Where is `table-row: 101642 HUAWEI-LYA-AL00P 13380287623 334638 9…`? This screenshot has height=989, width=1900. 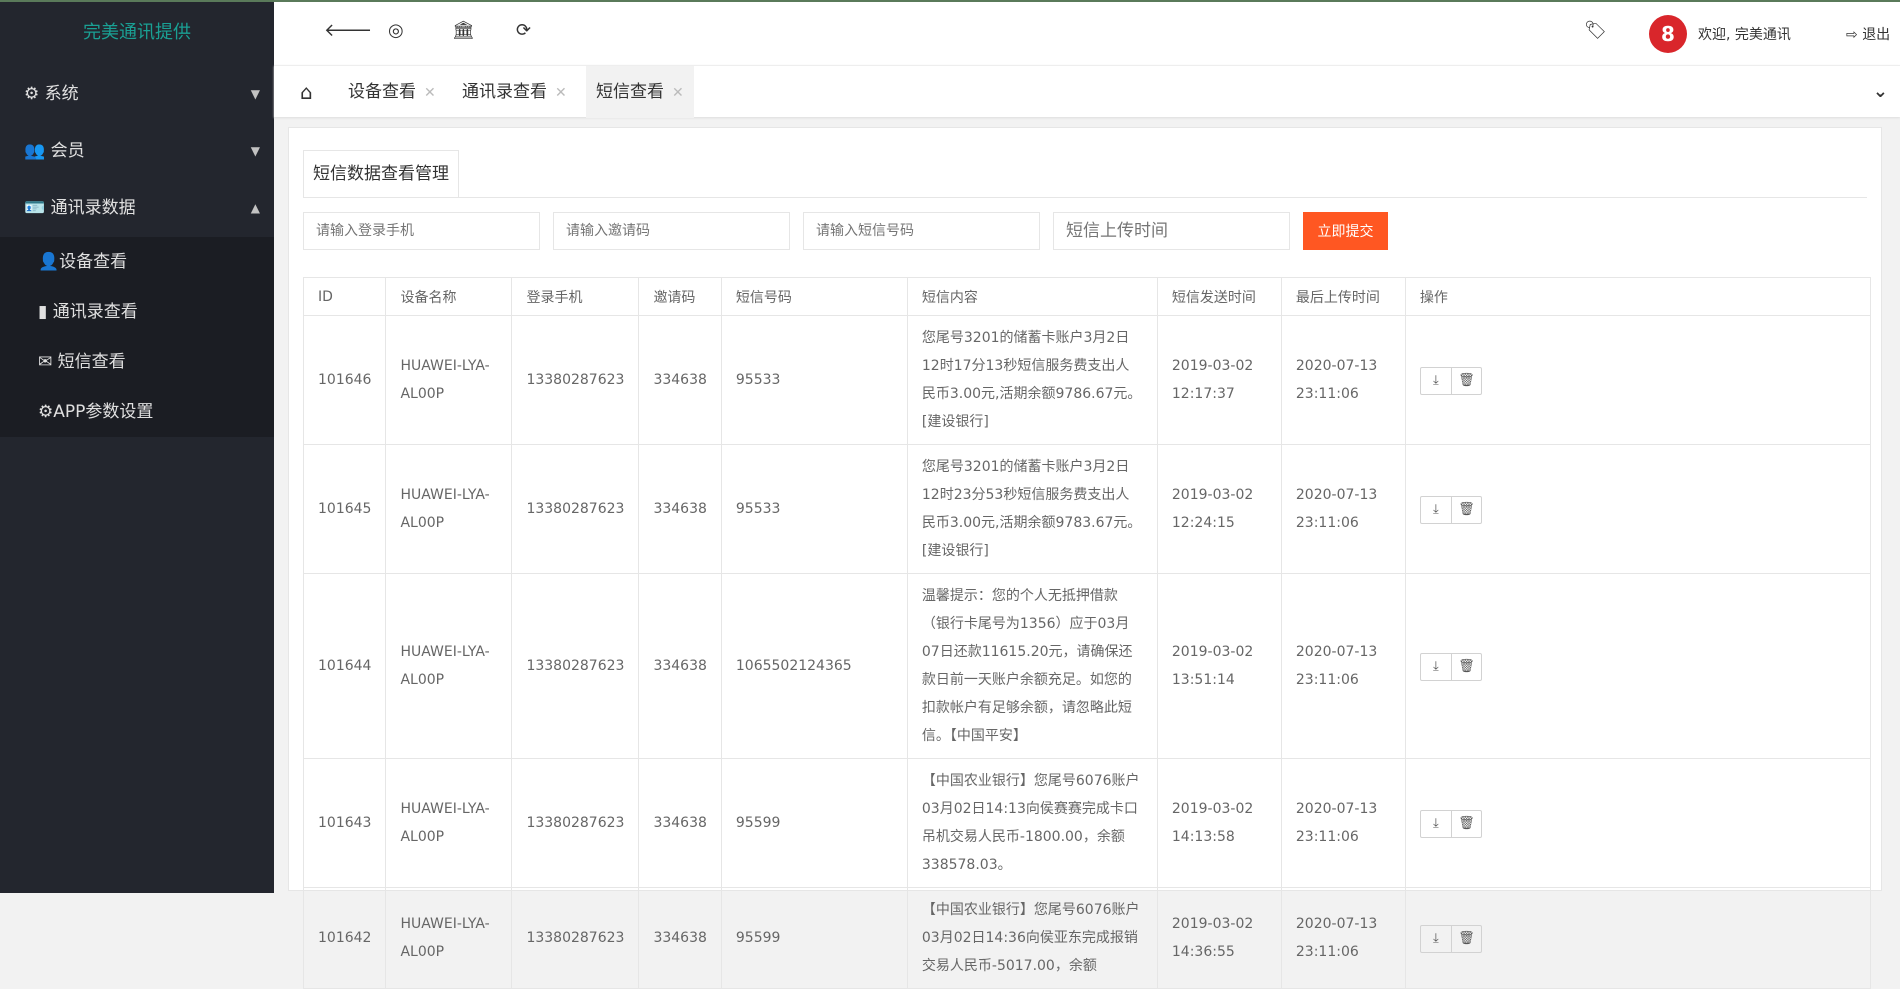 table-row: 101642 HUAWEI-LYA-AL00P 13380287623 334638 9… is located at coordinates (1087, 938).